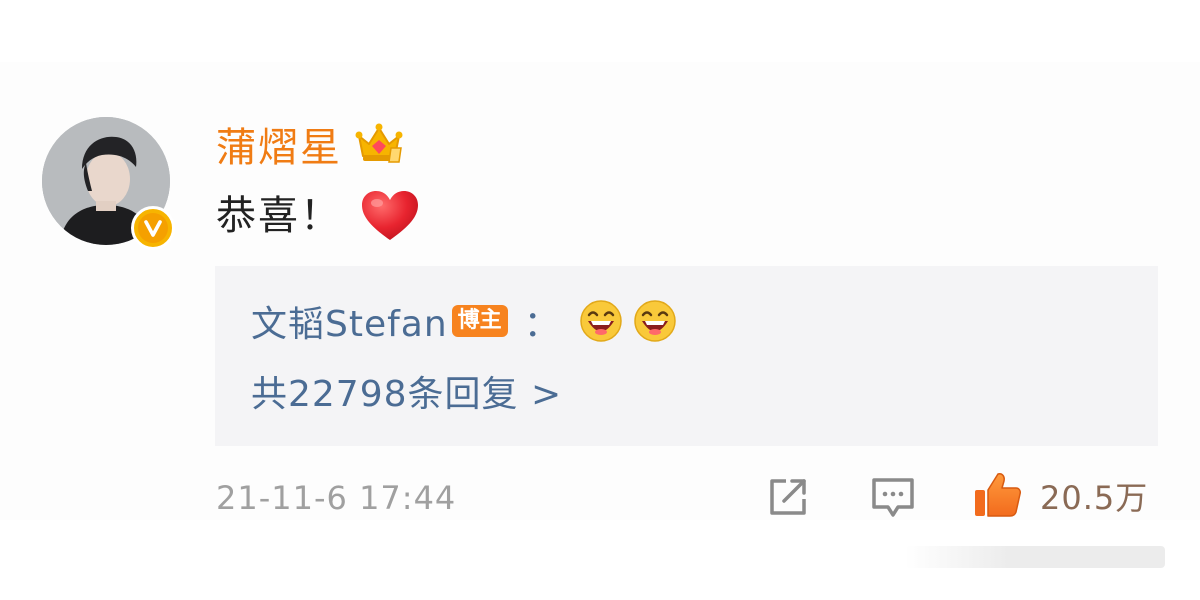 This screenshot has height=600, width=1200. Describe the element at coordinates (406, 395) in the screenshot. I see `view-replies-link: 共22798条回复 >` at that location.